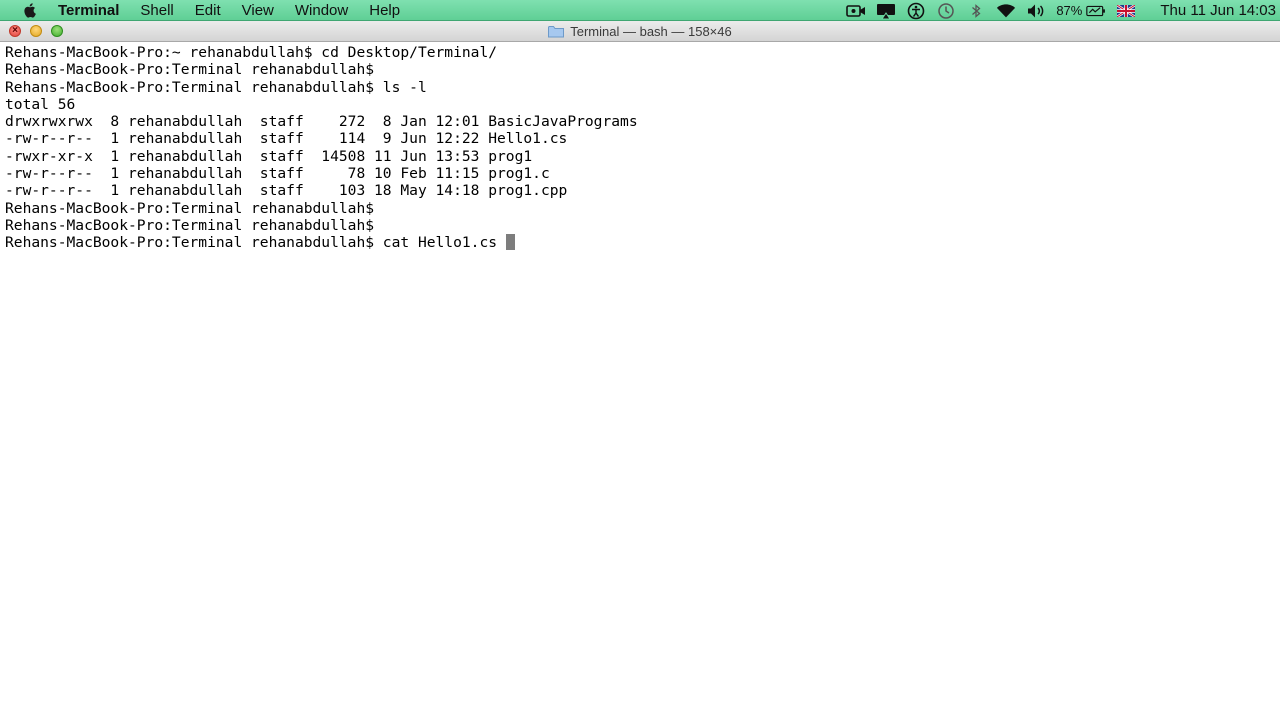 Image resolution: width=1280 pixels, height=720 pixels. Describe the element at coordinates (1218, 10) in the screenshot. I see `clock: Thu 11 Jun 14:03` at that location.